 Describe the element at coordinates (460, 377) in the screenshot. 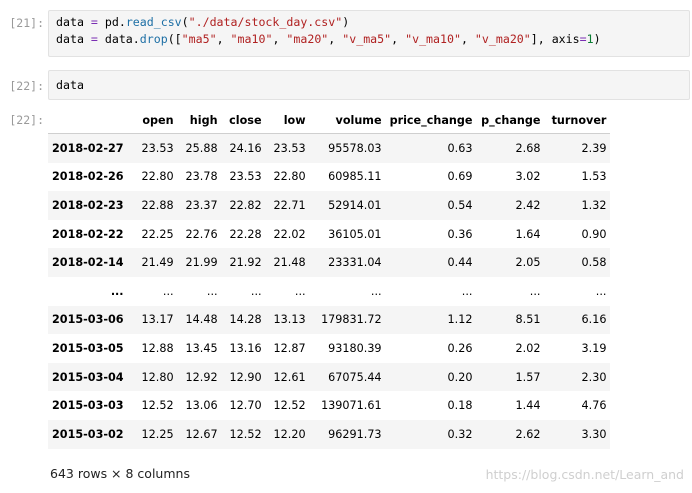

I see `table-cell: 0.20` at that location.